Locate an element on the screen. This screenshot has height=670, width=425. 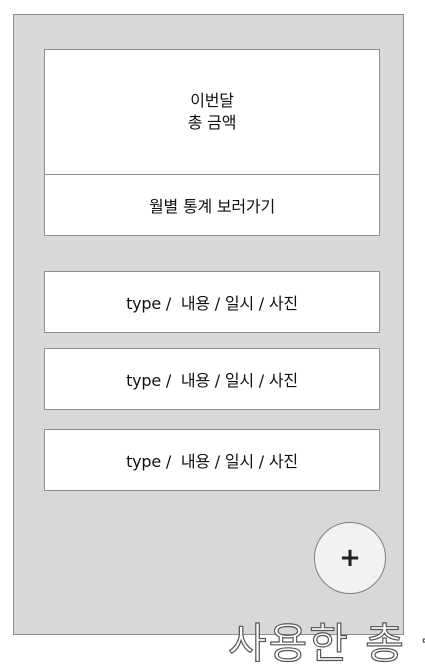
bottom-caption-text: 사용한 총 금 is located at coordinates (326, 644).